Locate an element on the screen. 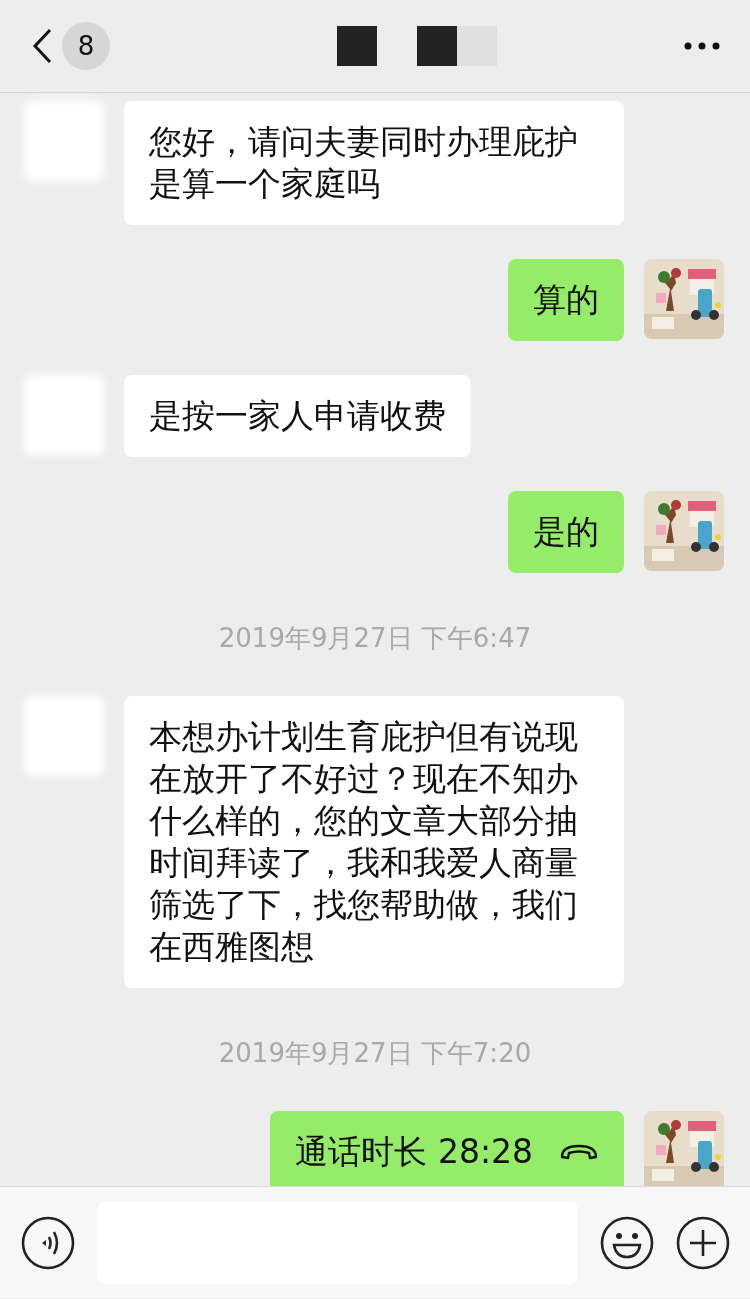  more-icon is located at coordinates (702, 46).